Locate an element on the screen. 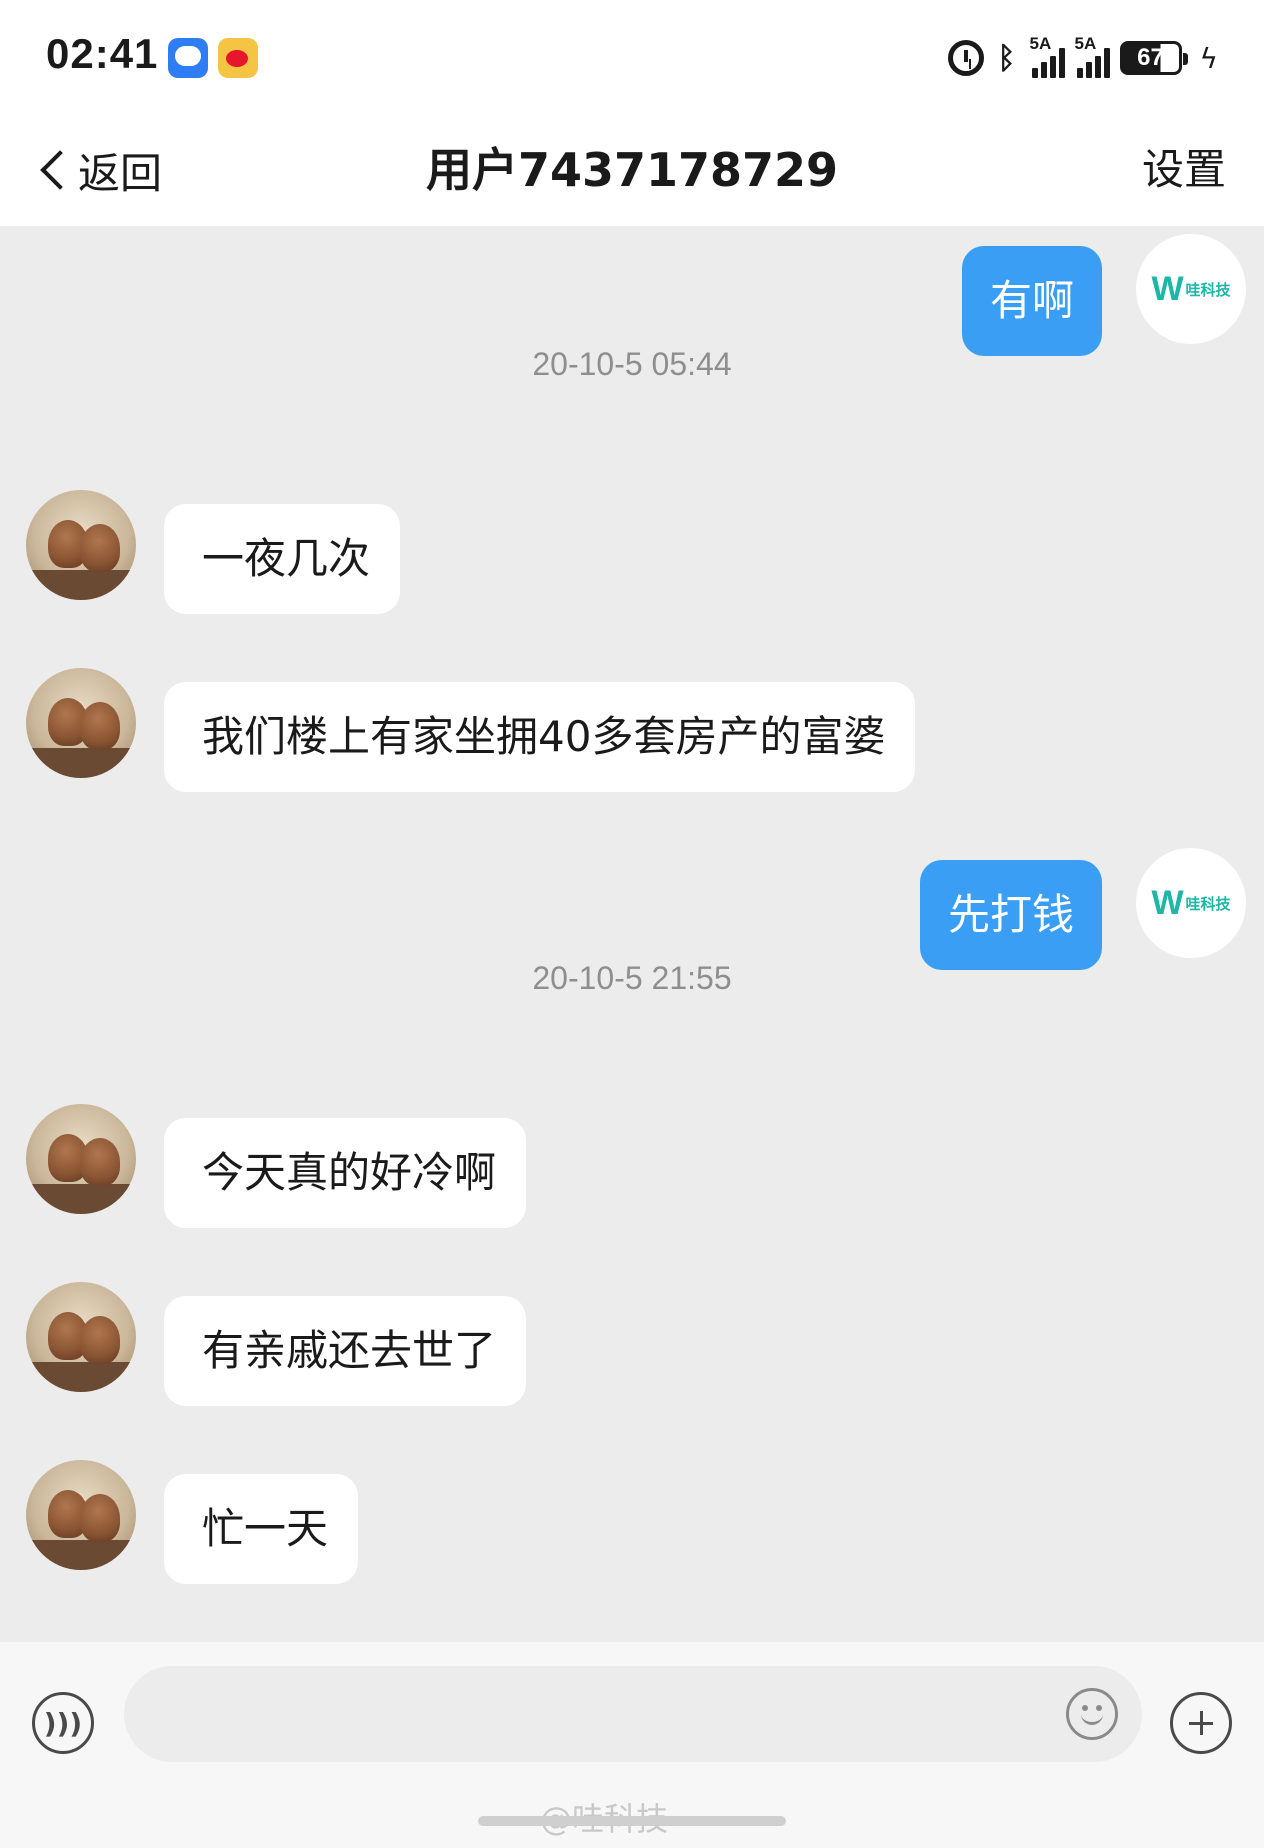 This screenshot has width=1264, height=1848. page-title: 用户7437178729 is located at coordinates (632, 170).